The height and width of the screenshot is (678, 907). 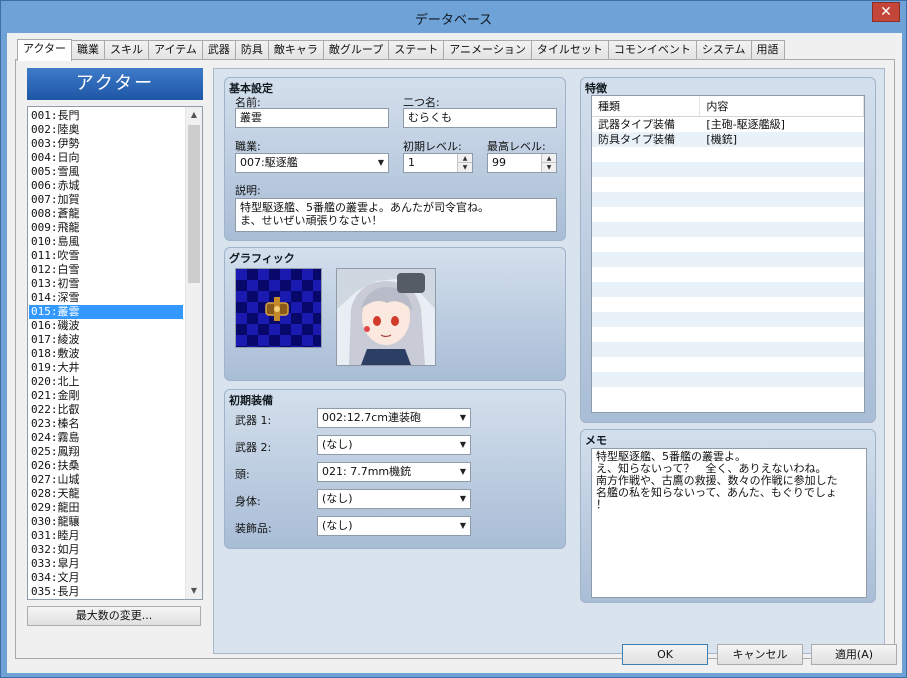 I want to click on apply-button: 適用(A), so click(x=854, y=654).